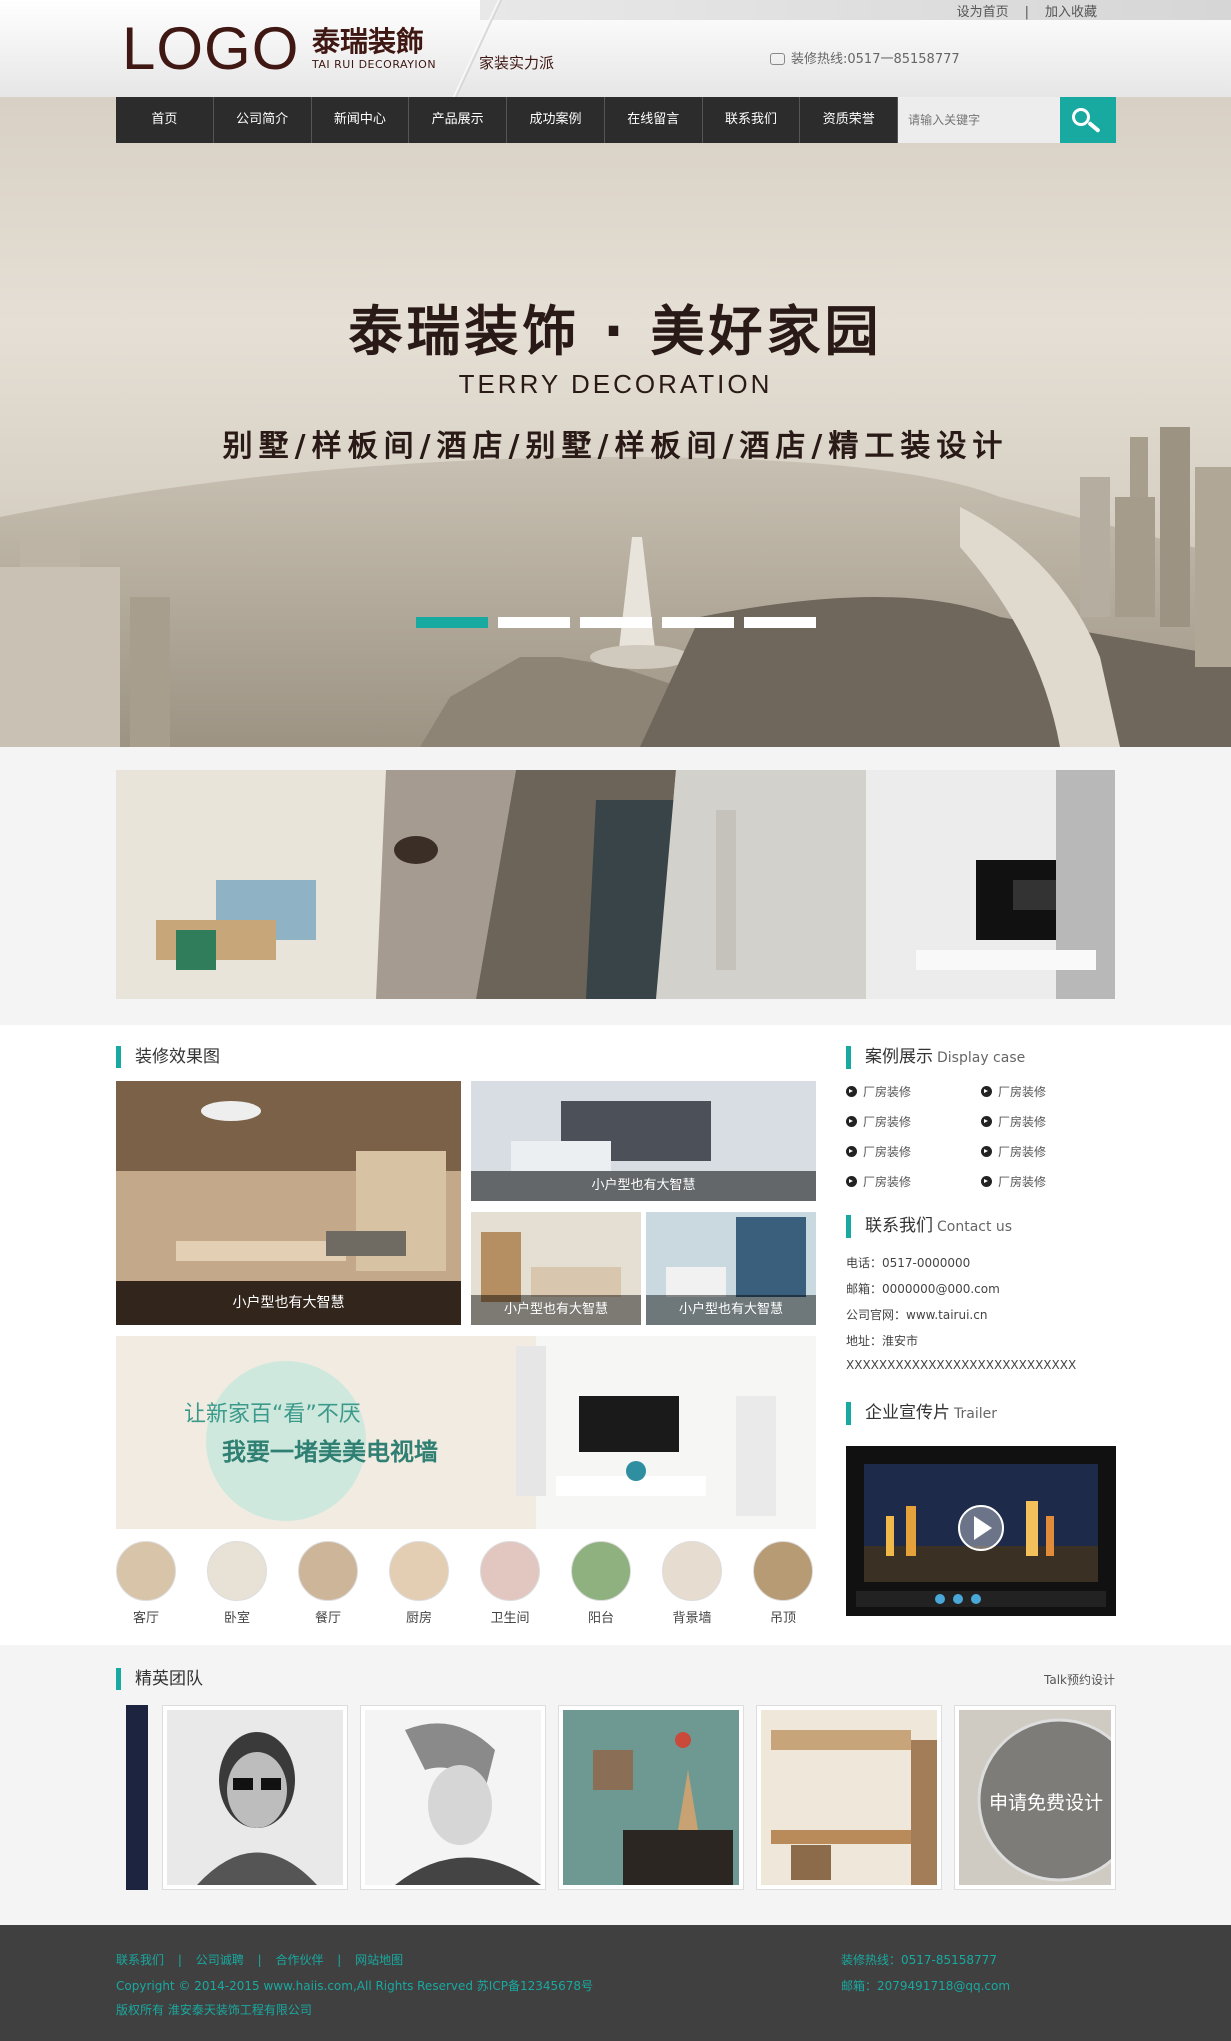  I want to click on promo-line-1: 让新家百“看”不厌, so click(272, 1414).